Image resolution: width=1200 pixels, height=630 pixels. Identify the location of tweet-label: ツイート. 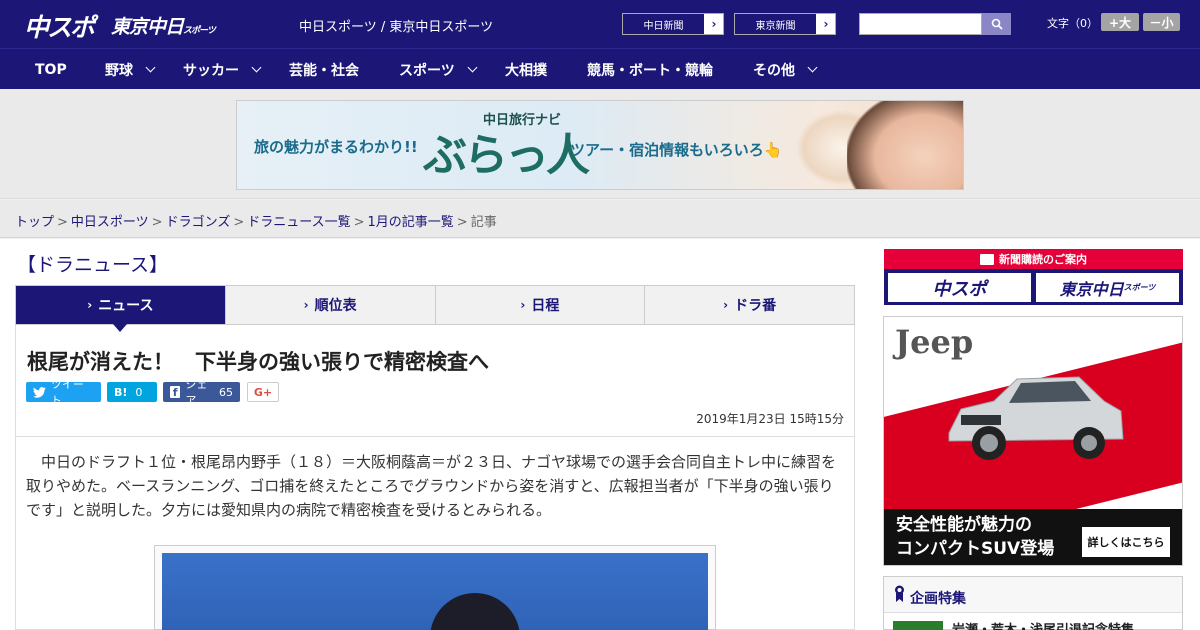
(67, 392).